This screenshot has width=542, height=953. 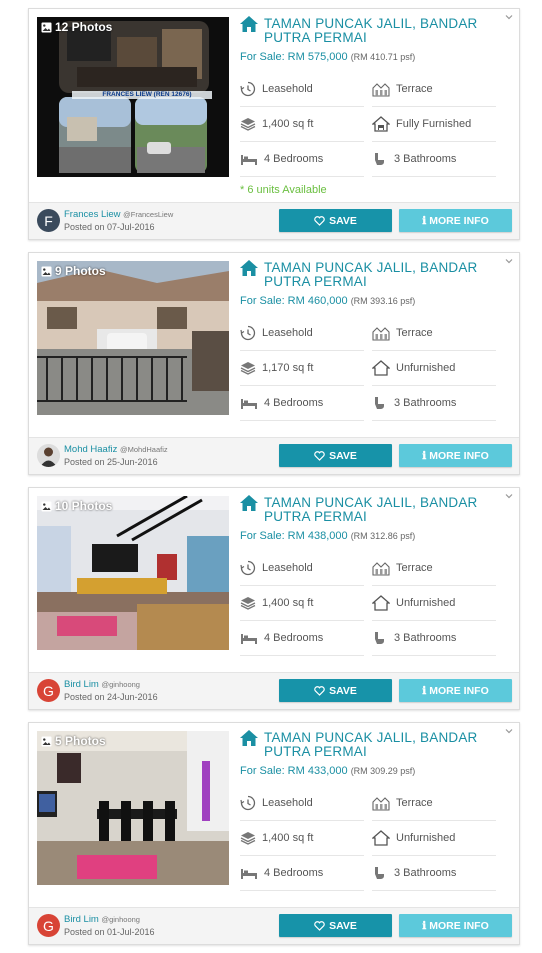 What do you see at coordinates (302, 368) in the screenshot?
I see `size: 1,170 sq ft` at bounding box center [302, 368].